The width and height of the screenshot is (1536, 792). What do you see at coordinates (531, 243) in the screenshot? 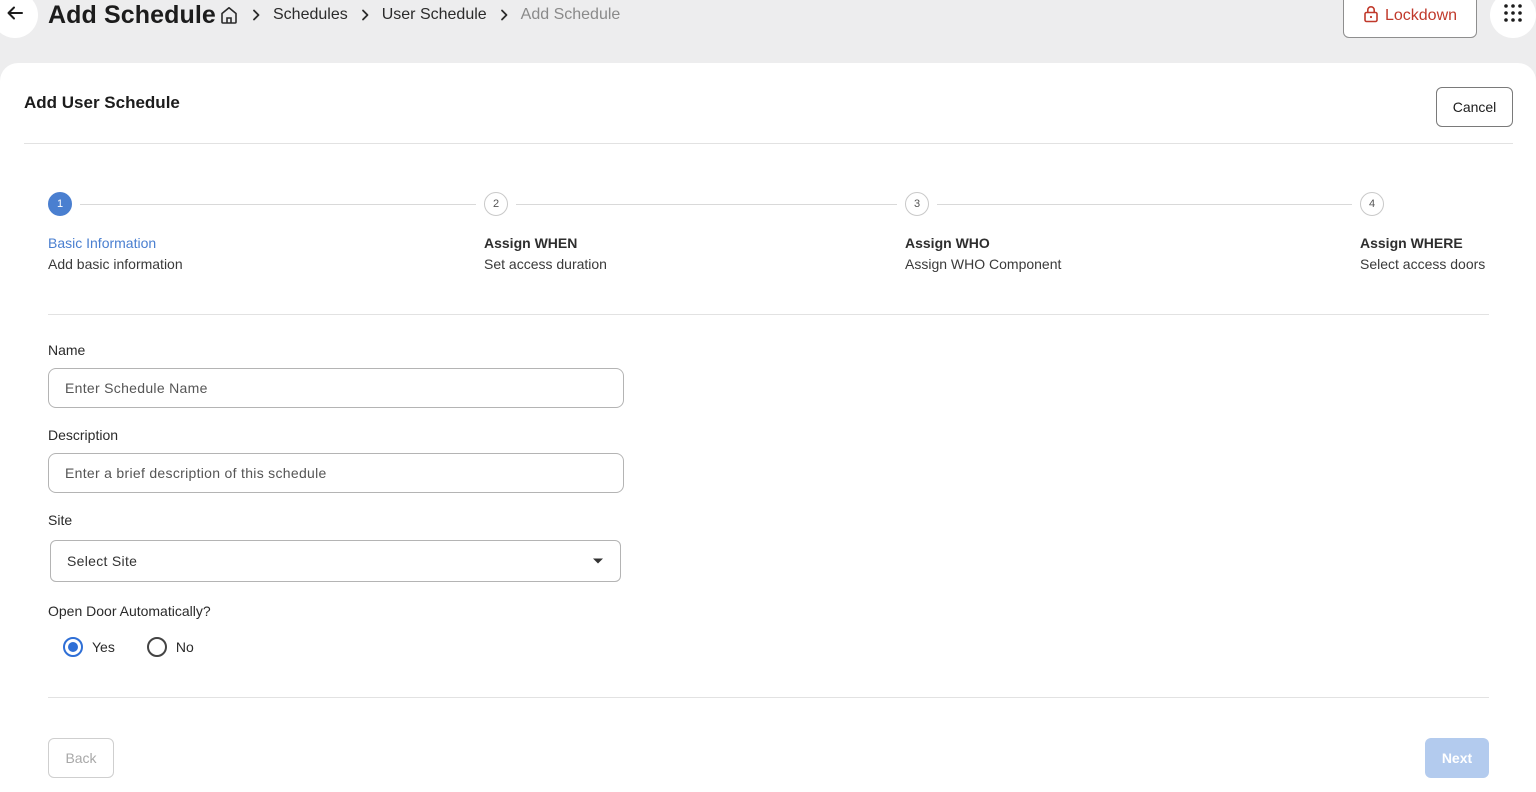
I see `step-2-title: Assign WHEN` at bounding box center [531, 243].